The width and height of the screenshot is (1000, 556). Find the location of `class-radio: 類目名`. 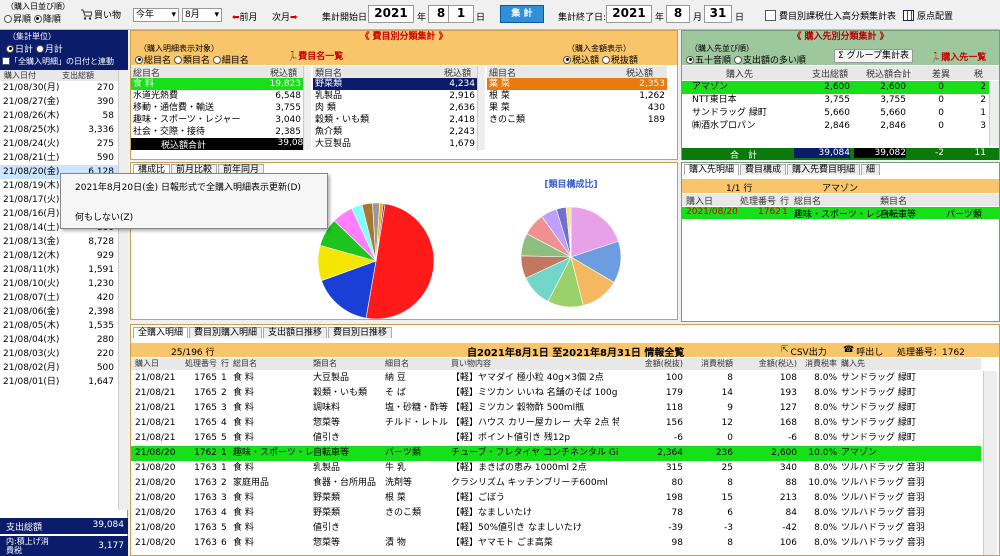

class-radio: 類目名 is located at coordinates (191, 60).